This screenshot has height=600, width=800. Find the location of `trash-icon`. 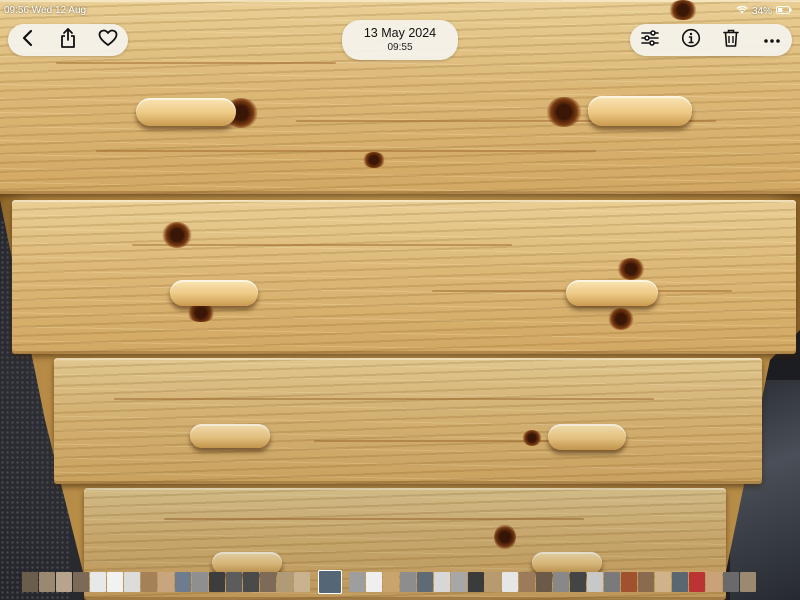

trash-icon is located at coordinates (731, 40).